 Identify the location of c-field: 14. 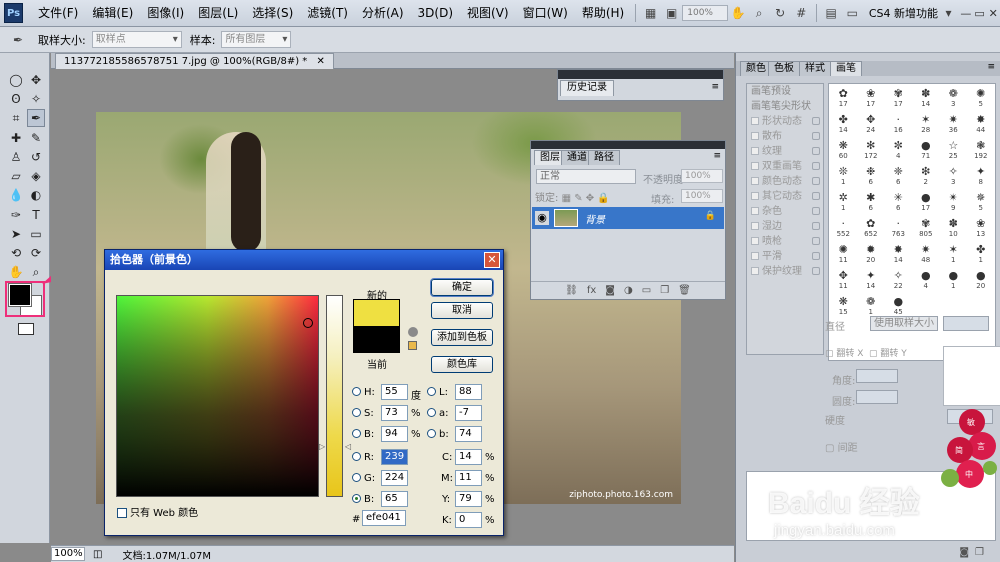
(468, 457).